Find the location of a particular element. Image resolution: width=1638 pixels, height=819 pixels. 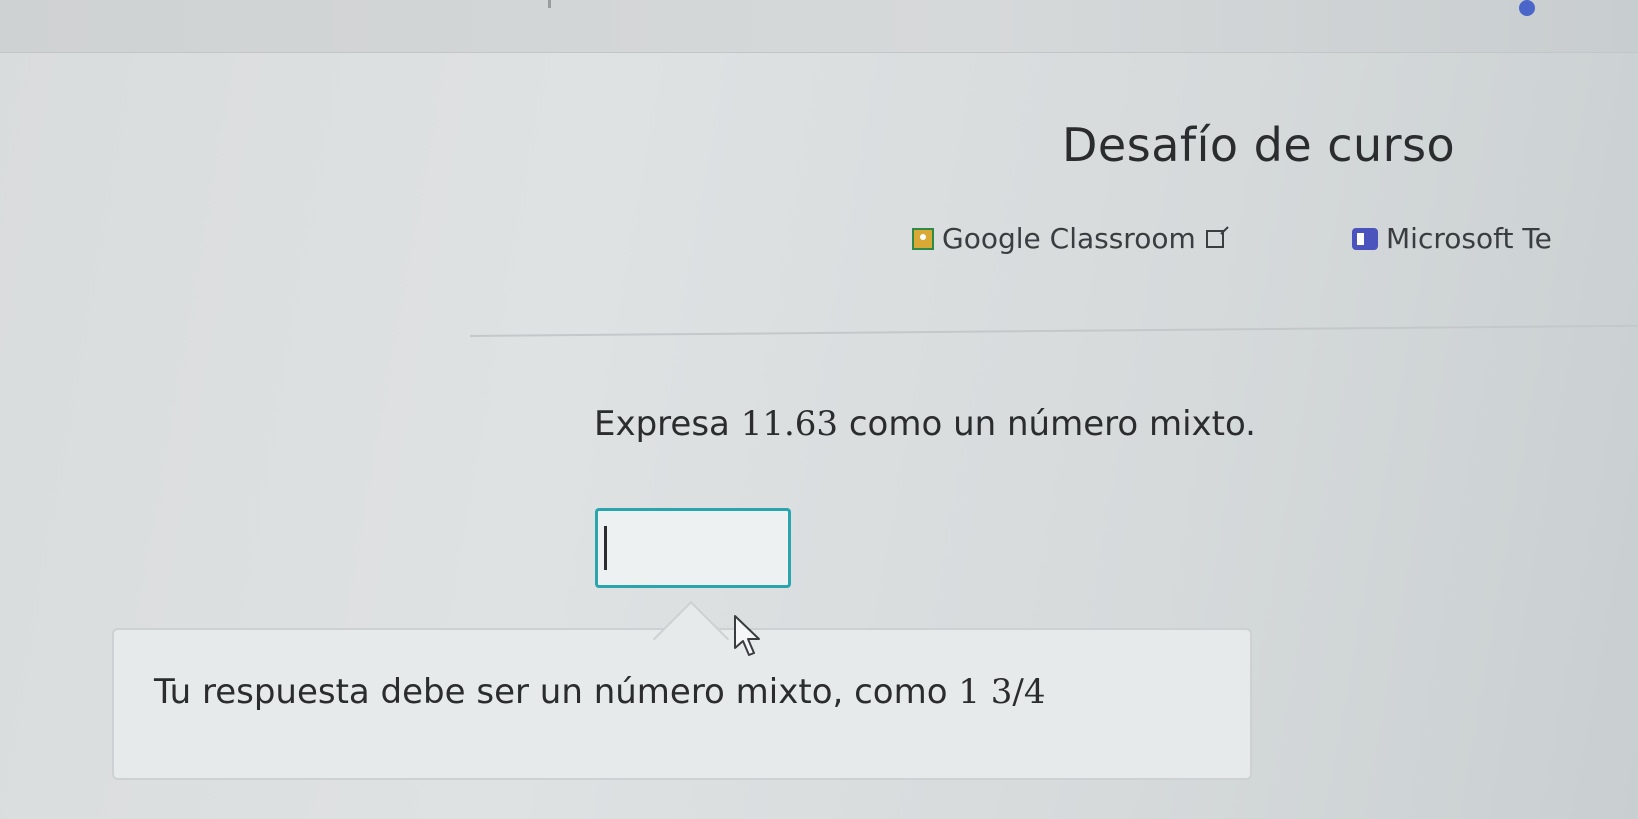

question-number: 11.63 is located at coordinates (789, 424).